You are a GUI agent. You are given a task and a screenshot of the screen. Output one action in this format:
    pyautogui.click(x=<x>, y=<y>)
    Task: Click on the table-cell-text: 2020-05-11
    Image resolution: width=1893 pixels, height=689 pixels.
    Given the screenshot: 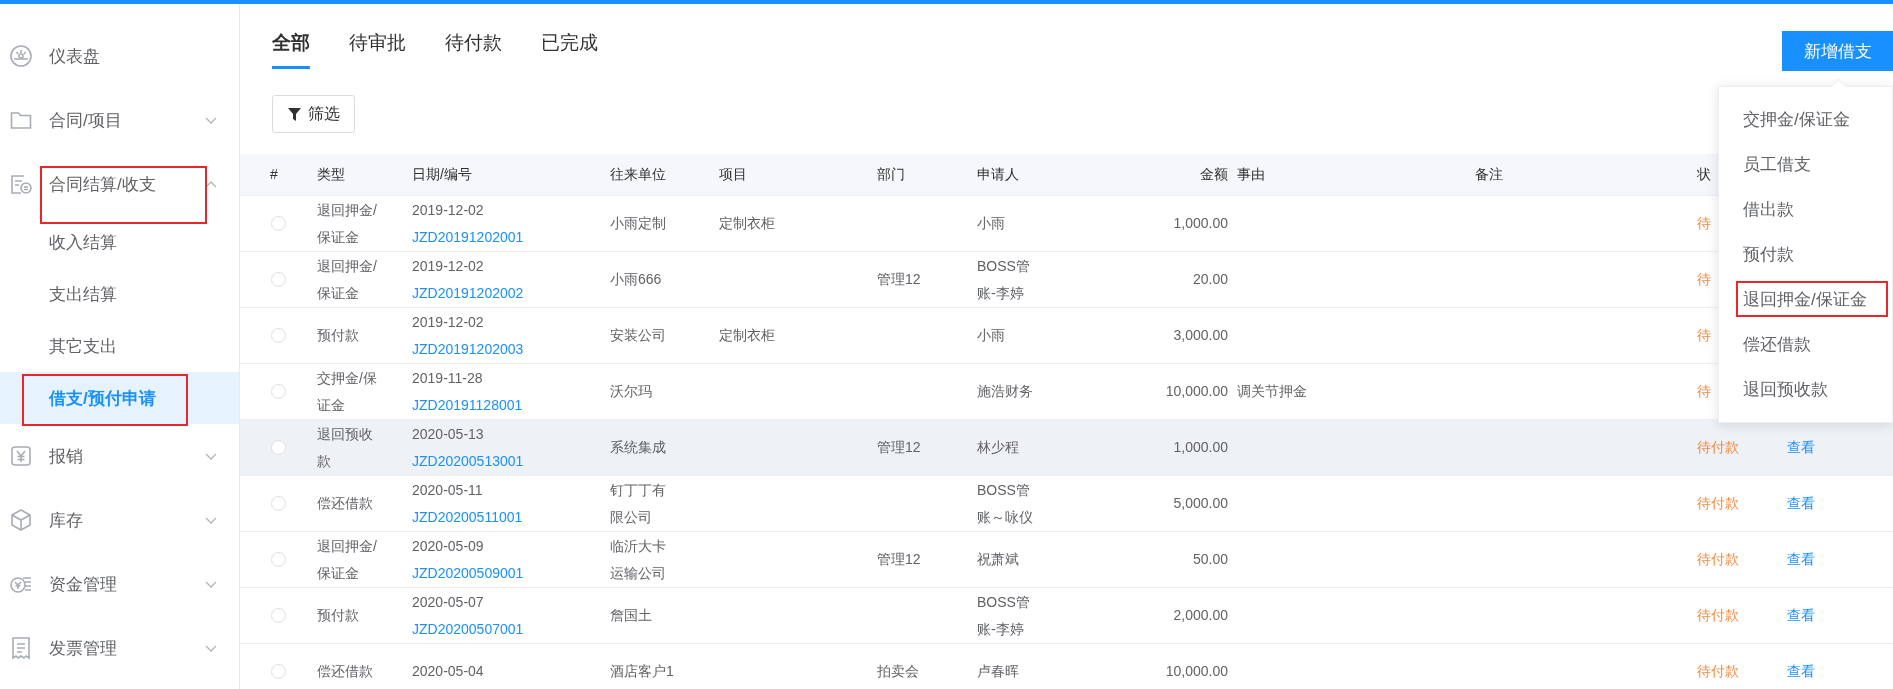 What is the action you would take?
    pyautogui.click(x=448, y=490)
    